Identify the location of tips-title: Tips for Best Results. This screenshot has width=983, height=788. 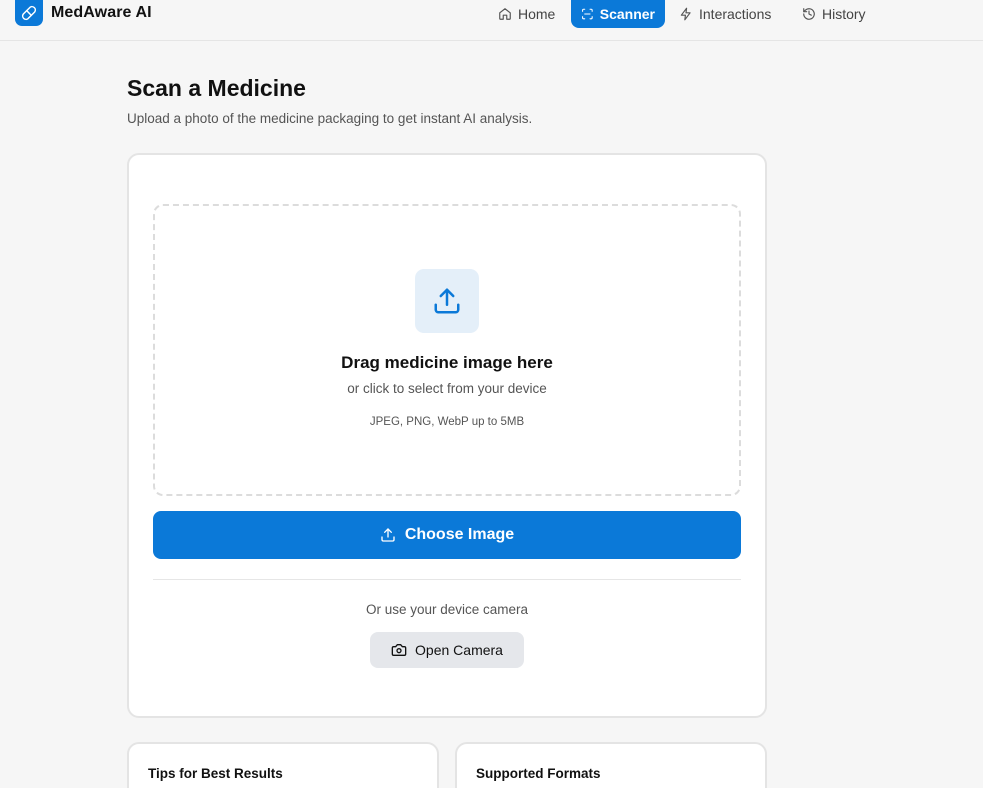
(215, 773).